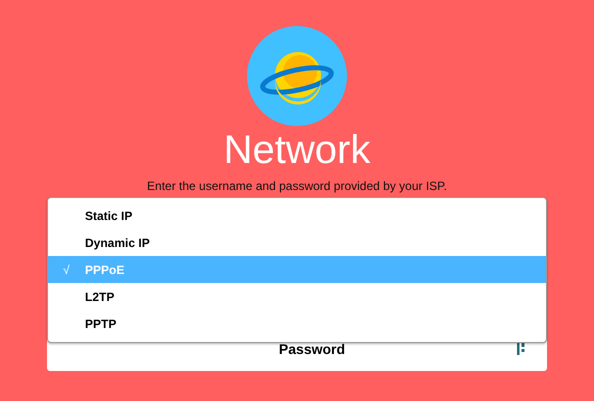  I want to click on instruction-text: Enter the username and password provided by your ISP., so click(297, 186).